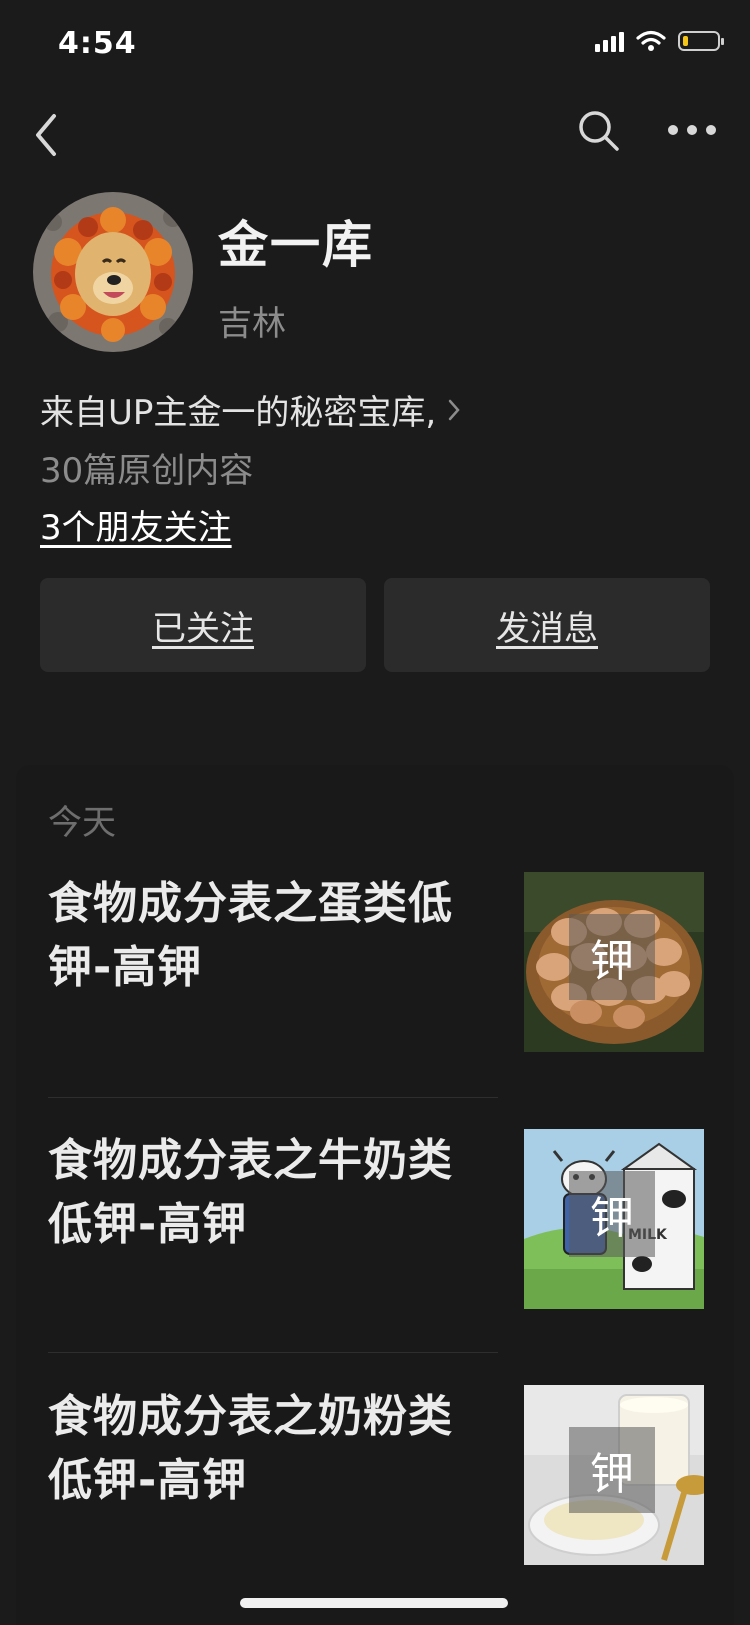  Describe the element at coordinates (374, 1603) in the screenshot. I see `home-indicator` at that location.